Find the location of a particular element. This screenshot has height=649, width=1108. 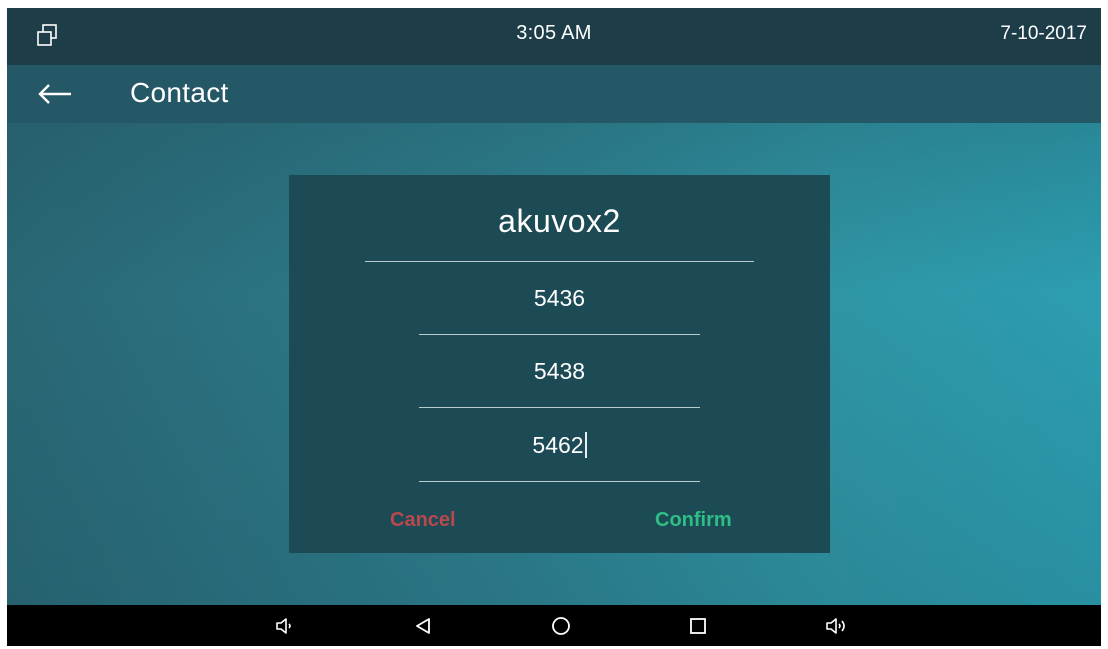

number-value-2: 5438 is located at coordinates (559, 371).